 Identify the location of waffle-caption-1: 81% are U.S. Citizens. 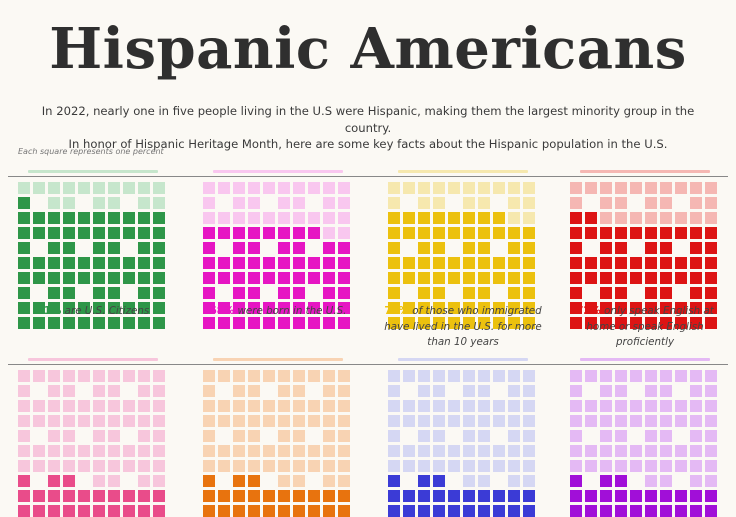
(93, 312).